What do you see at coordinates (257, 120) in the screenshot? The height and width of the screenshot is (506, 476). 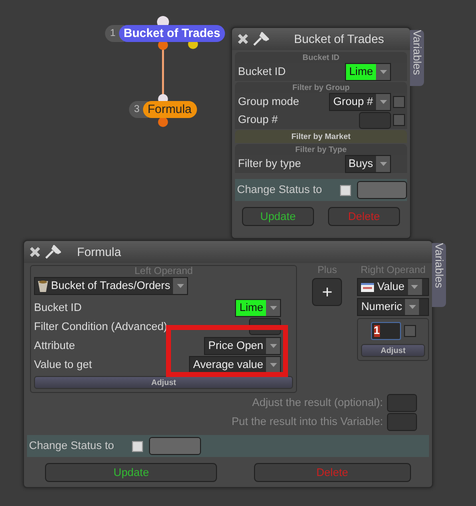 I see `field-label: Group #` at bounding box center [257, 120].